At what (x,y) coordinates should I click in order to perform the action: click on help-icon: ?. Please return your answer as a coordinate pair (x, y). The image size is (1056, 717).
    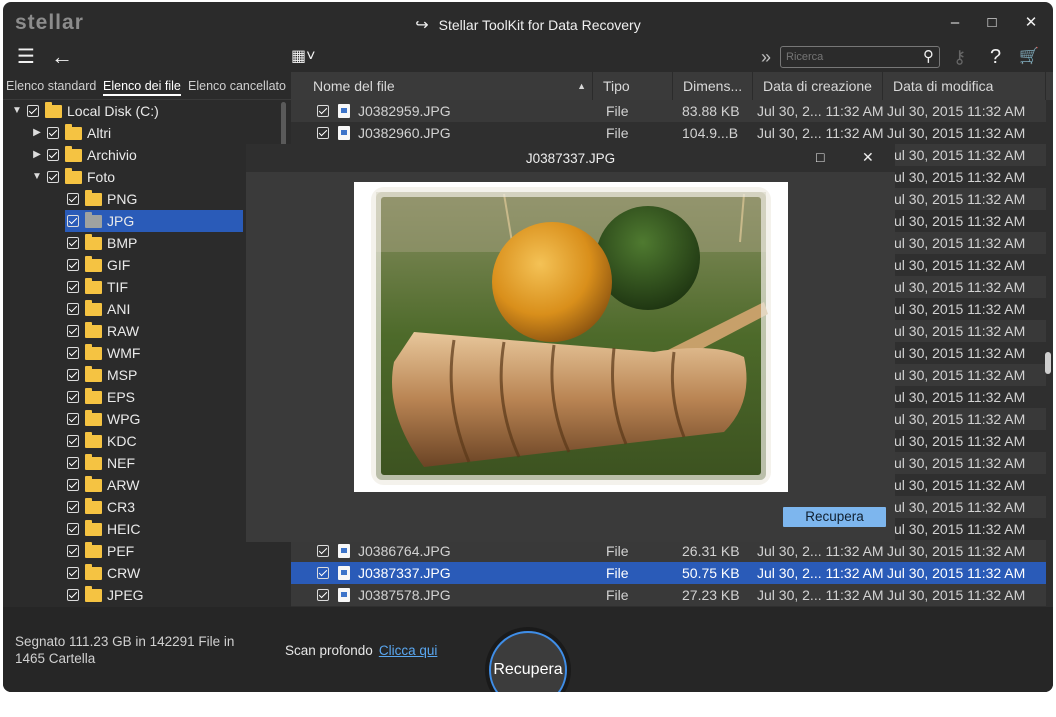
    Looking at the image, I should click on (995, 57).